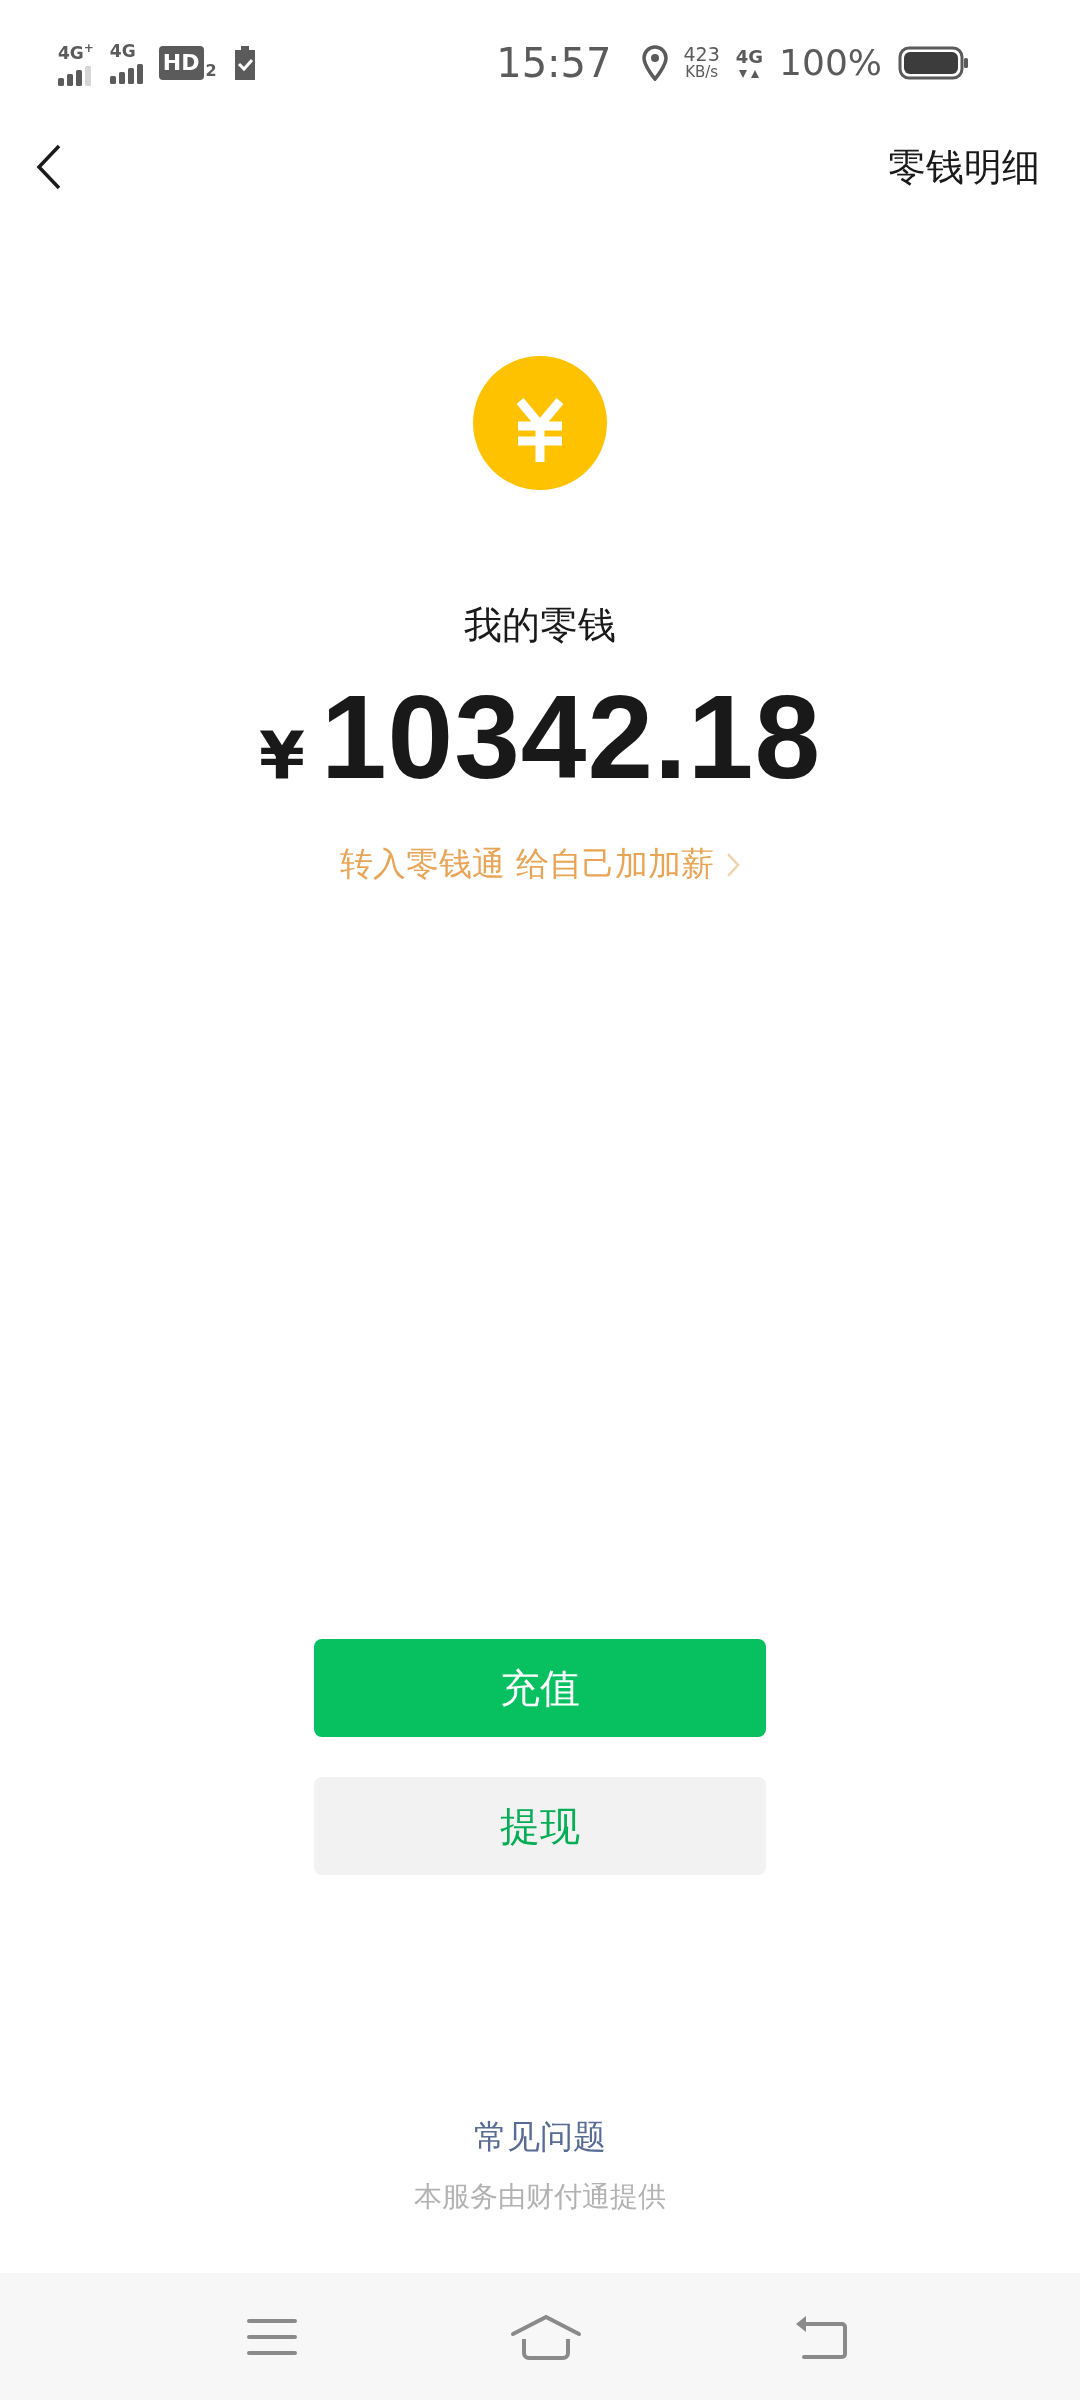 This screenshot has width=1080, height=2400. What do you see at coordinates (540, 1826) in the screenshot?
I see `withdraw-button: 提现` at bounding box center [540, 1826].